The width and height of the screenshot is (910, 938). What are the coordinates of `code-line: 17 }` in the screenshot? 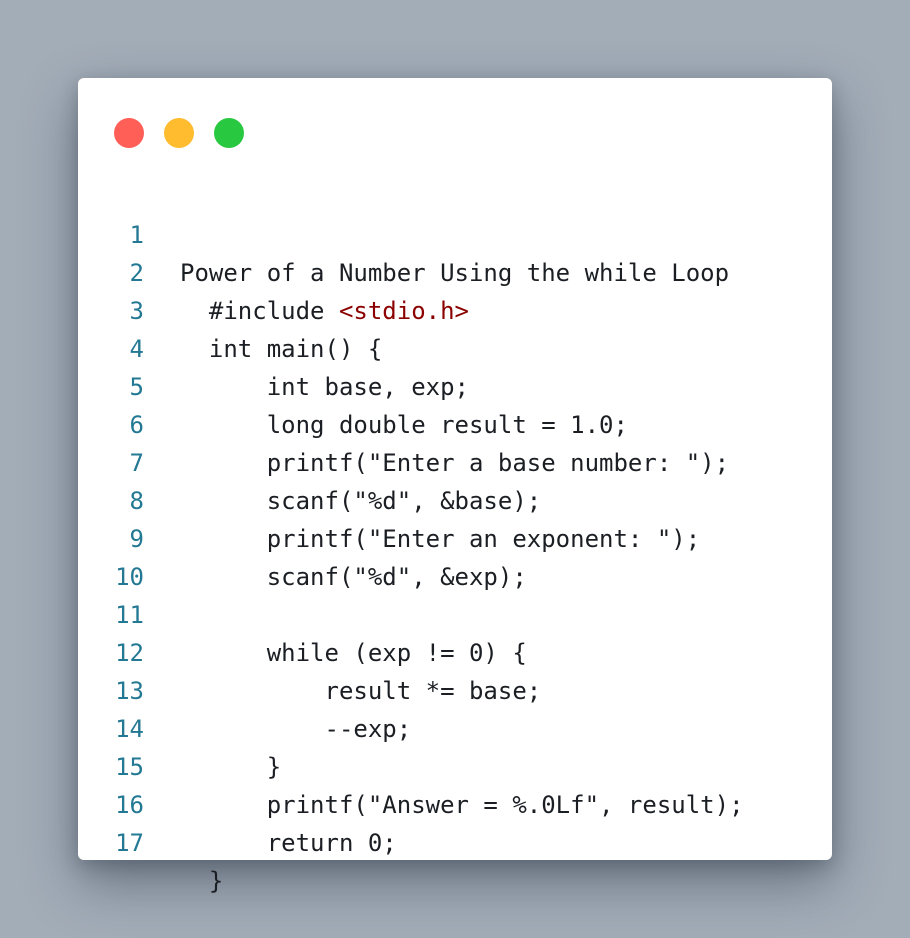 It's located at (455, 840).